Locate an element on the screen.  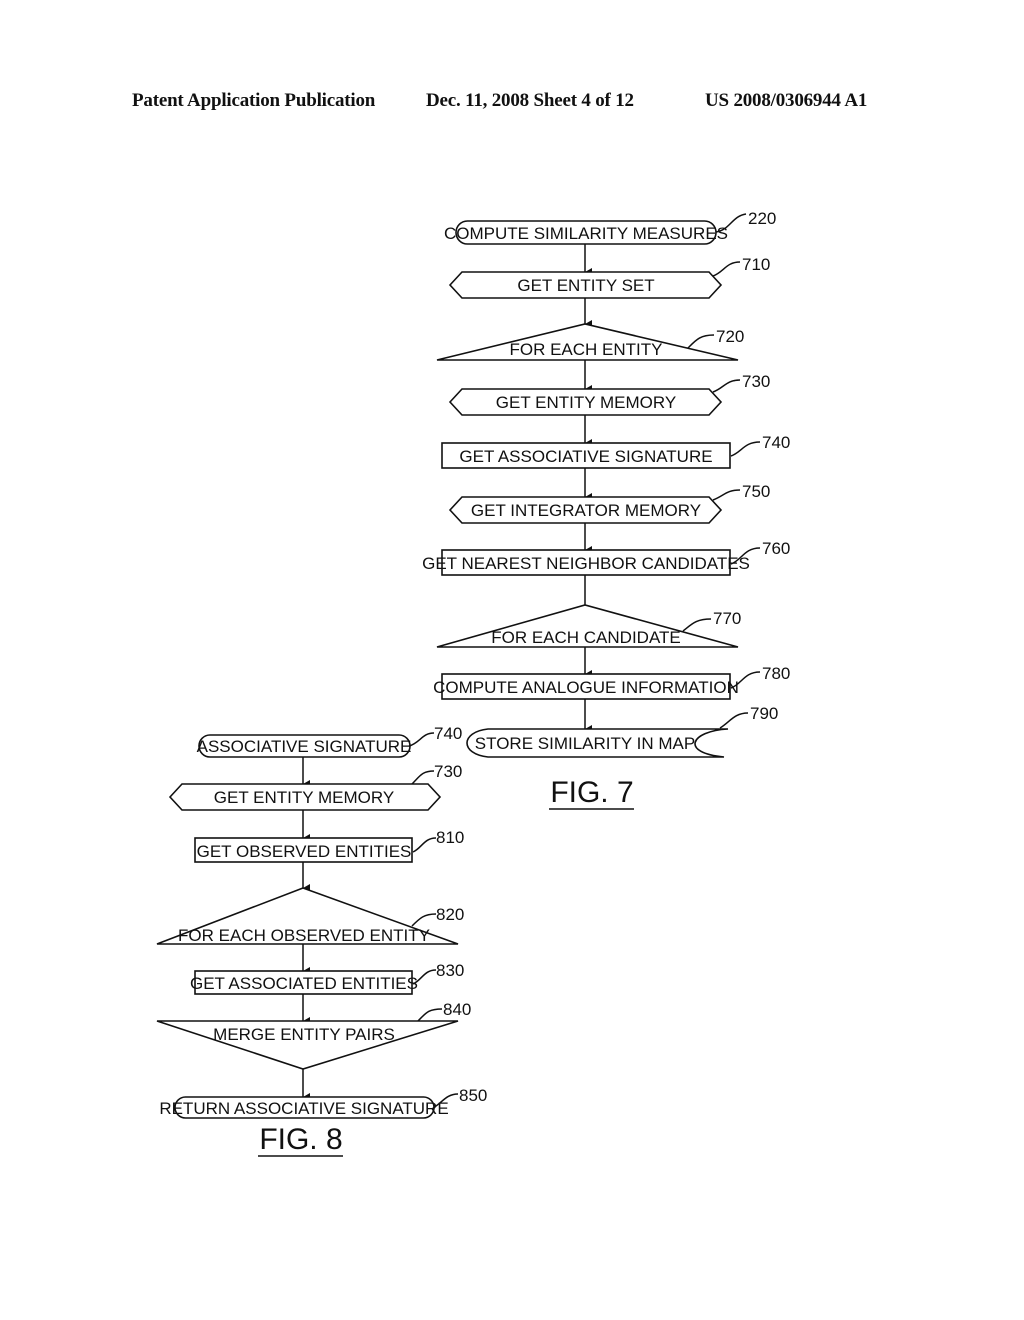
node-label: FOR EACH CANDIDATE is located at coordinates (586, 637).